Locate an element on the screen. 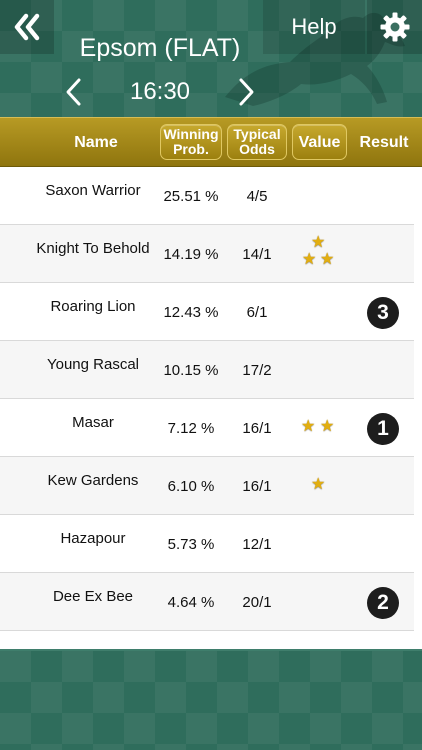 Image resolution: width=422 pixels, height=750 pixels. table-row: Young Rascal 10.15 % 17/2 is located at coordinates (207, 370).